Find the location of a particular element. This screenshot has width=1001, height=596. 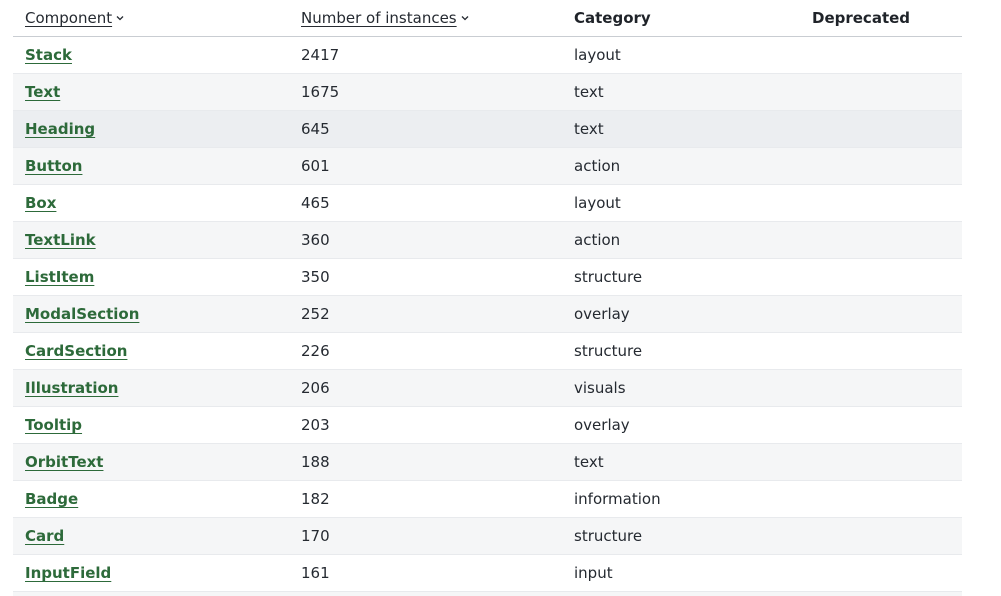

cell-component: OrbitText is located at coordinates (151, 462).